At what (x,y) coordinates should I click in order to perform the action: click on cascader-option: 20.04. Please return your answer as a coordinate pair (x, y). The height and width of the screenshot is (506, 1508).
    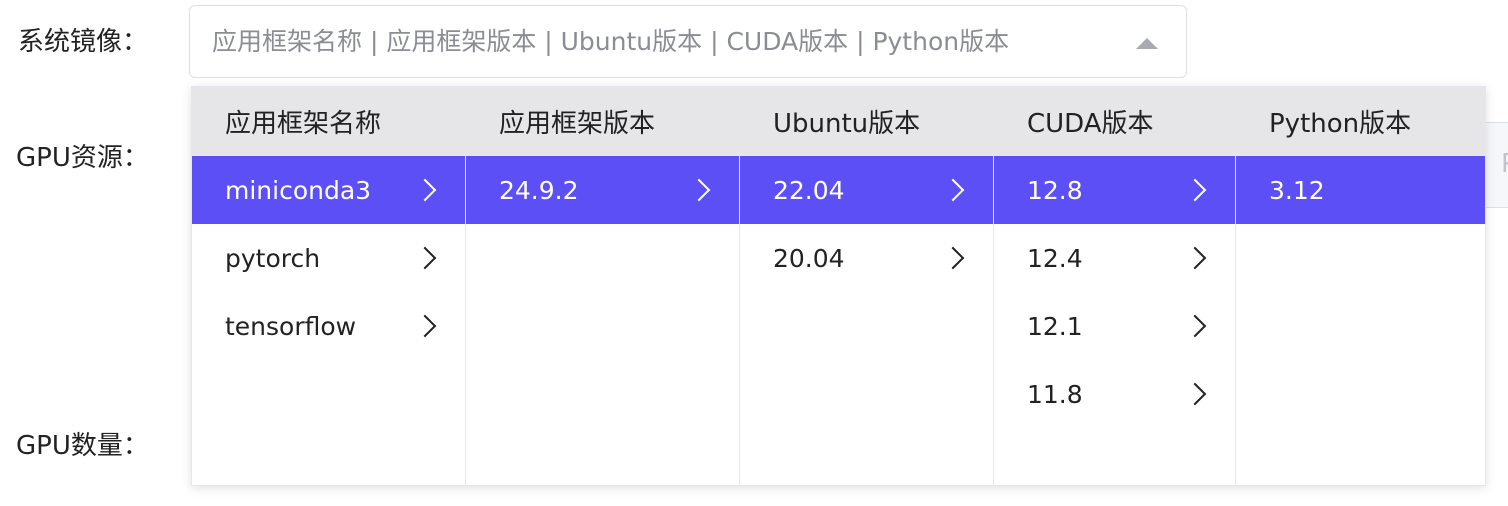
    Looking at the image, I should click on (866, 258).